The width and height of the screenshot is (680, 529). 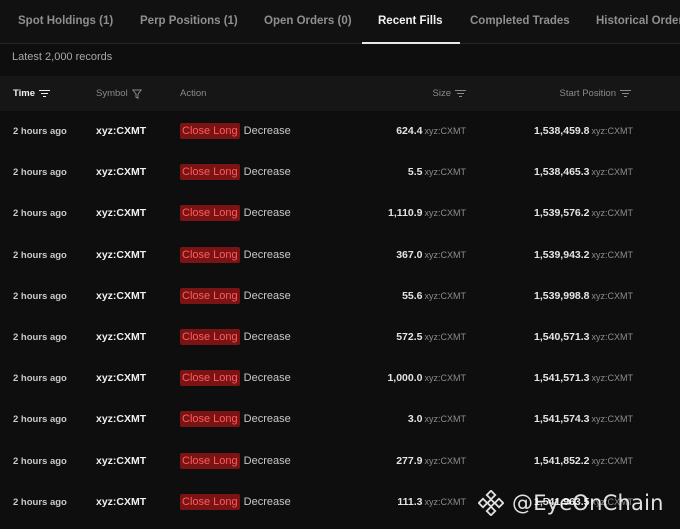 I want to click on fill-size: 55.6 xyz:CXMT, so click(x=434, y=296).